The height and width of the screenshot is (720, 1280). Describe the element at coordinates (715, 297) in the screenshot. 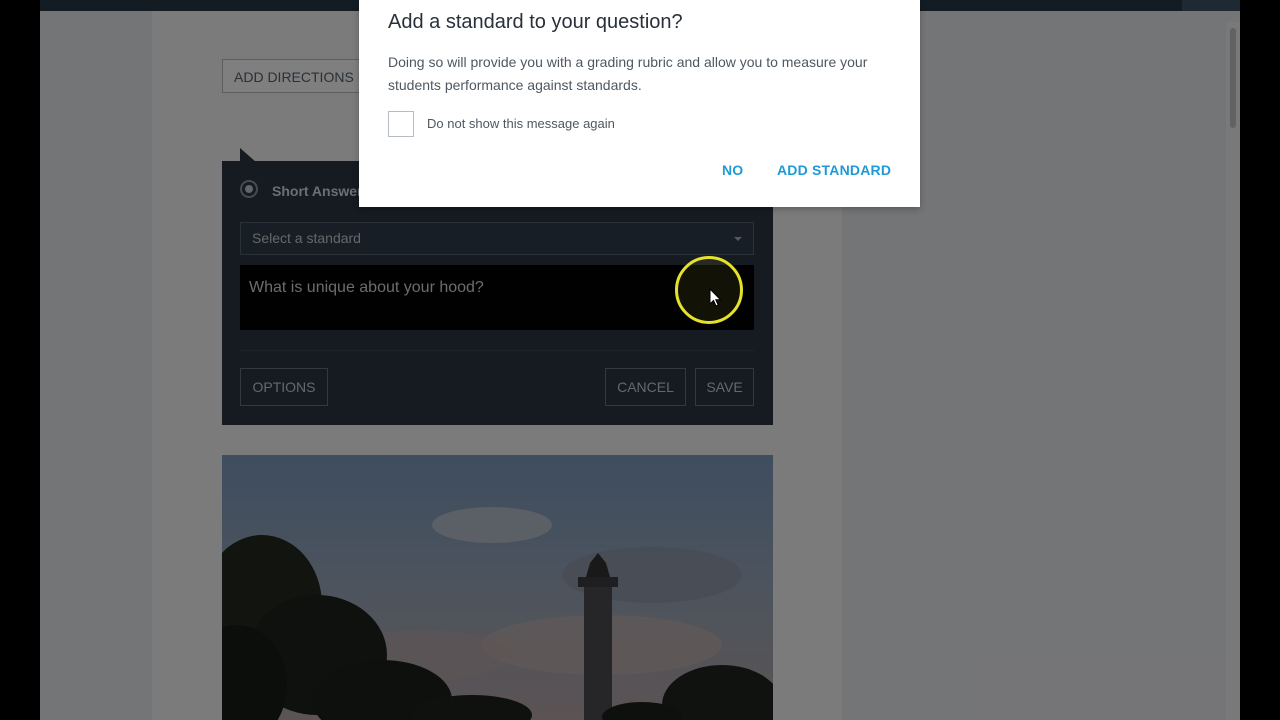

I see `mouse-pointer-icon` at that location.